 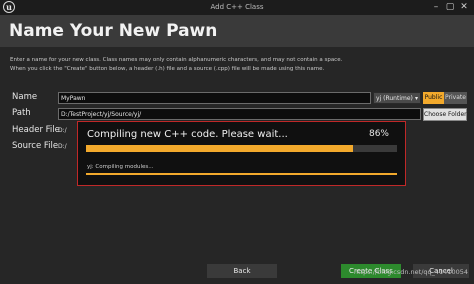 What do you see at coordinates (378, 134) in the screenshot?
I see `progress-percent: 86%` at bounding box center [378, 134].